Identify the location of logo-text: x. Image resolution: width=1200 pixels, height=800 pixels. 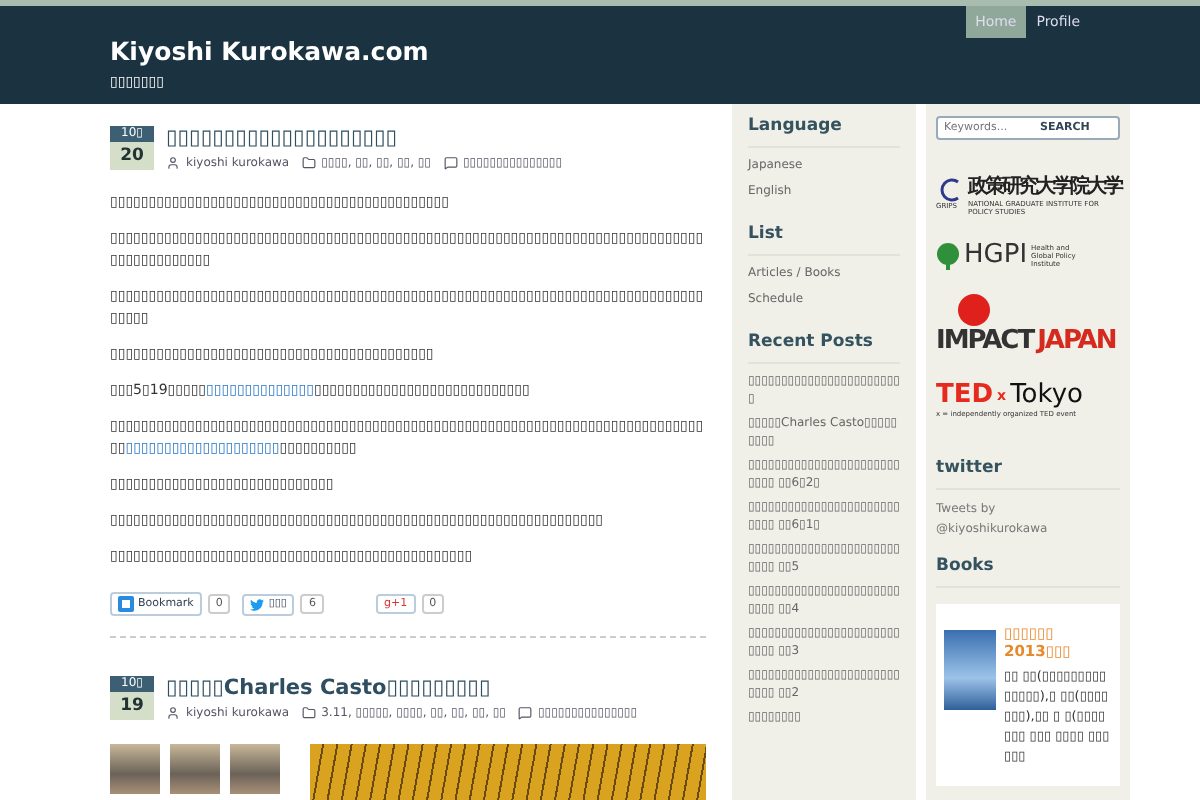
(1002, 395).